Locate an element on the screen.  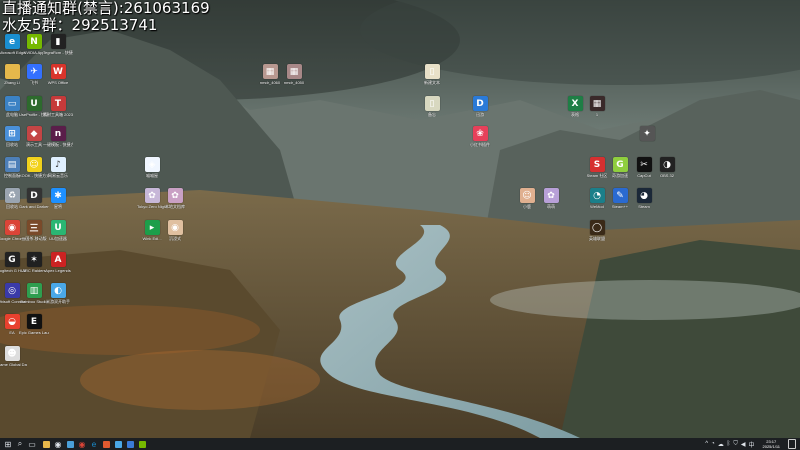
bluetooth-icon: ᛒ is located at coordinates (729, 444).